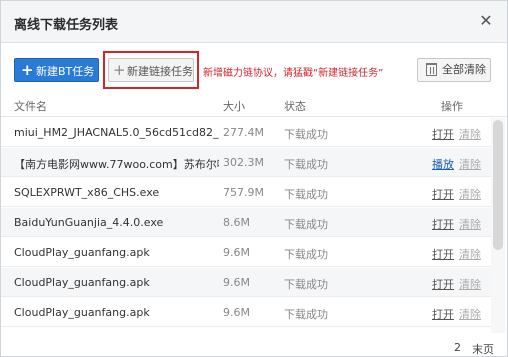 This screenshot has height=357, width=508. What do you see at coordinates (254, 22) in the screenshot?
I see `dialog-titlebar: 离线下载任务列表 ✕` at bounding box center [254, 22].